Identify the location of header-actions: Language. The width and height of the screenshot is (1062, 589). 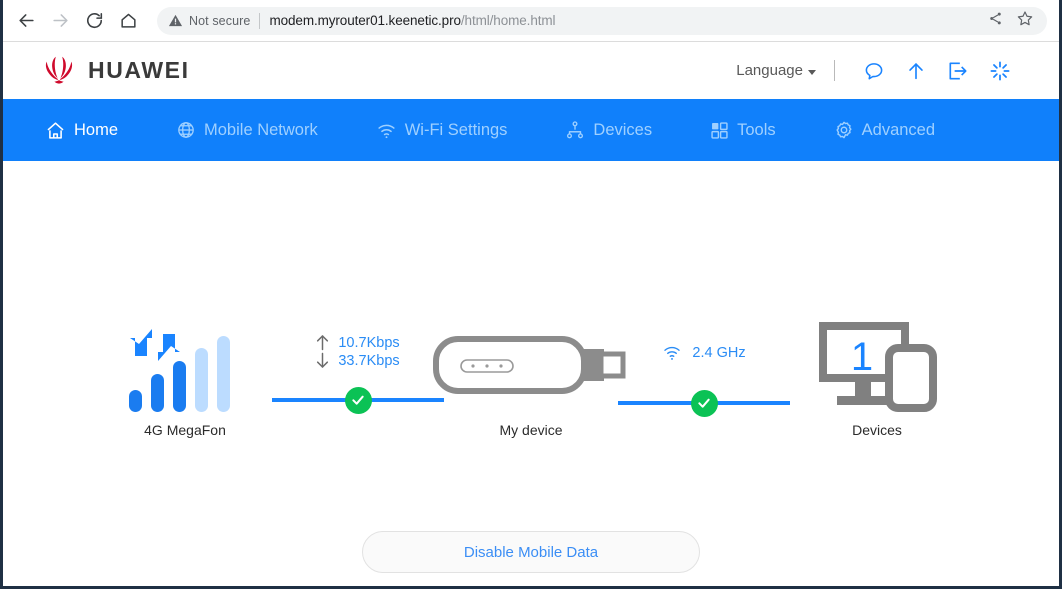
(878, 71).